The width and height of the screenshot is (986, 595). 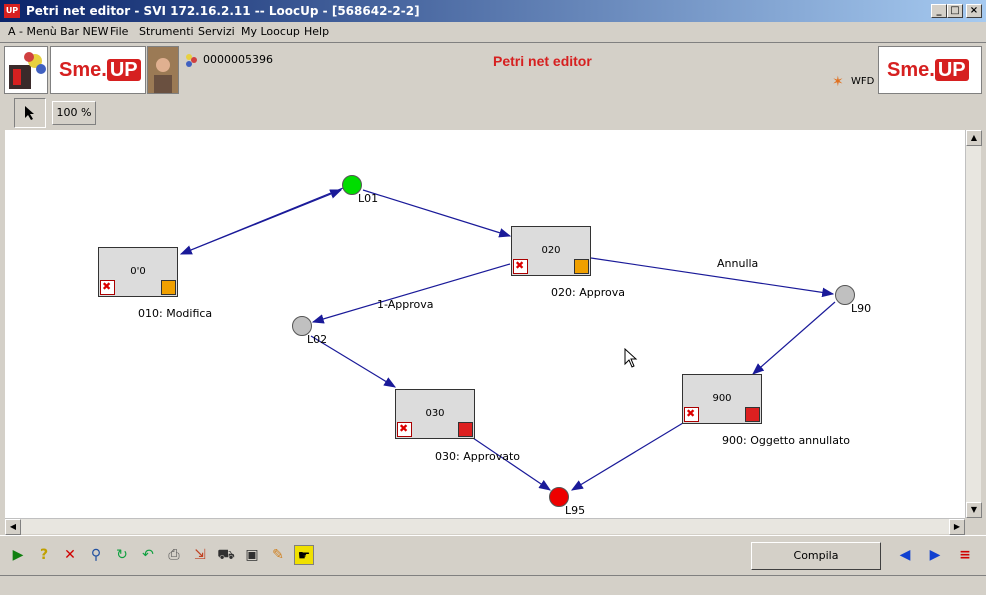 I want to click on menu-item-menu-bar-new: A - Menù Bar NEW, so click(x=58, y=31).